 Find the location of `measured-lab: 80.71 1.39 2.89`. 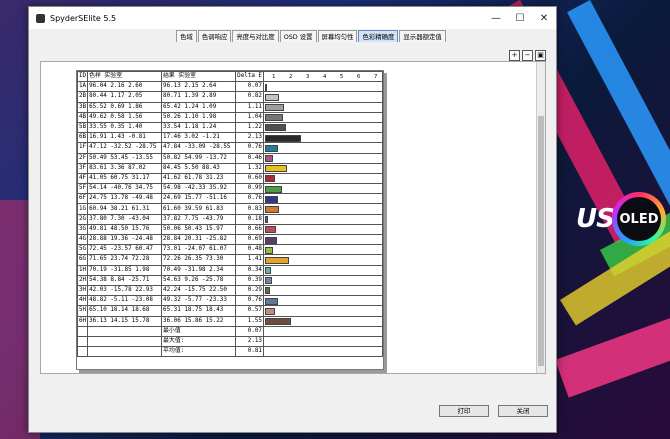

measured-lab: 80.71 1.39 2.89 is located at coordinates (198, 97).